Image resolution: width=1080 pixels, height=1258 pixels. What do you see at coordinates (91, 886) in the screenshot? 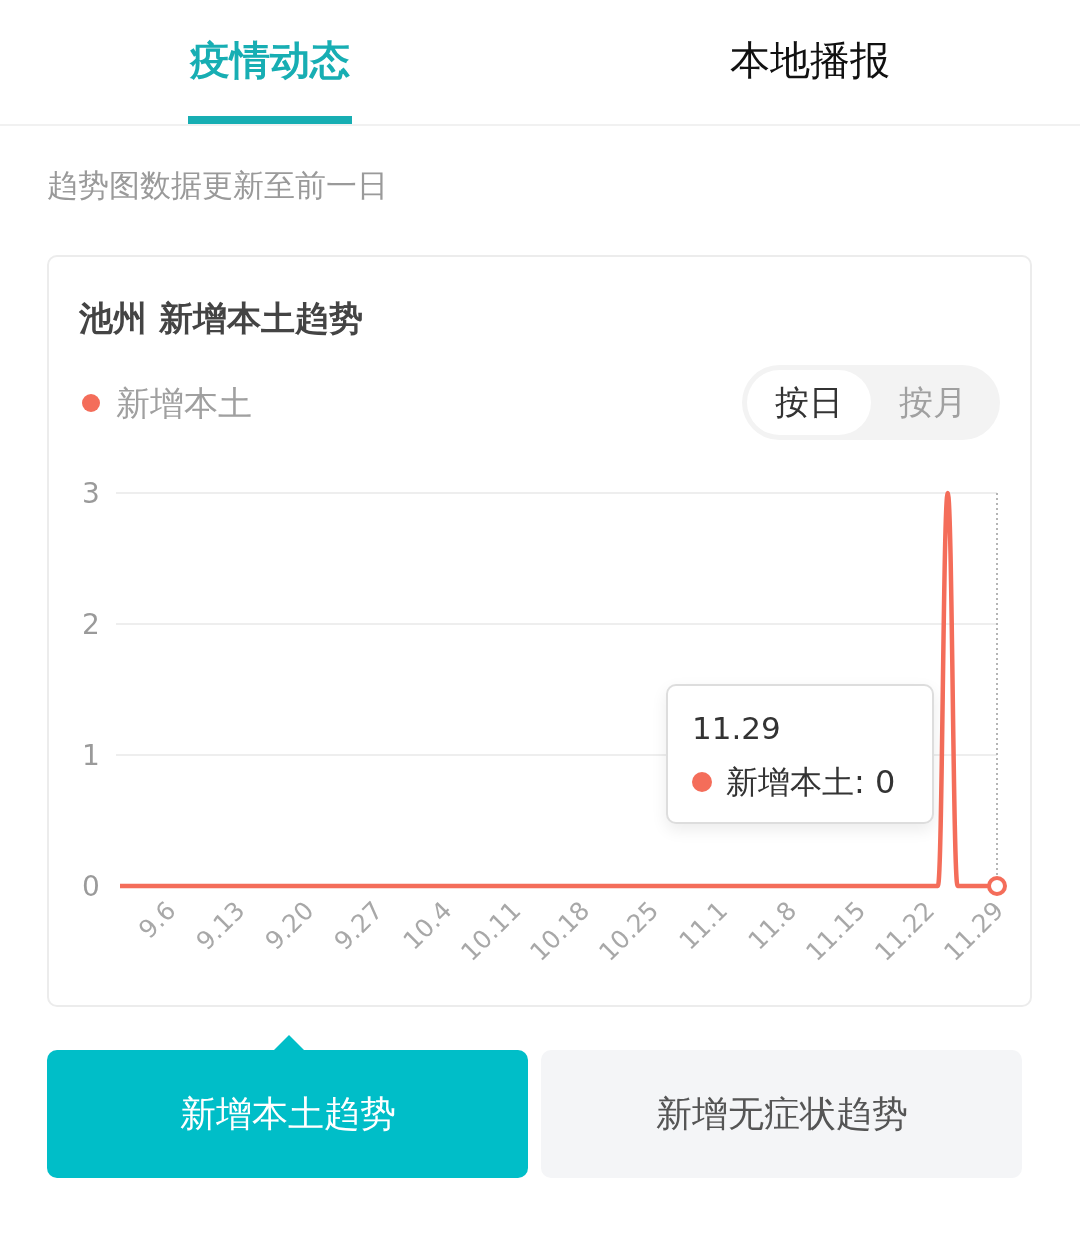
I see `y-axis-label: 0` at bounding box center [91, 886].